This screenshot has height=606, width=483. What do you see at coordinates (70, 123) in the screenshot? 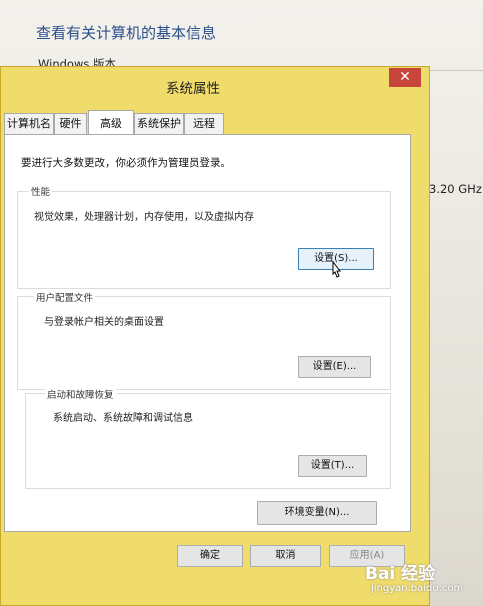
I see `tab-hardware: 硬件` at bounding box center [70, 123].